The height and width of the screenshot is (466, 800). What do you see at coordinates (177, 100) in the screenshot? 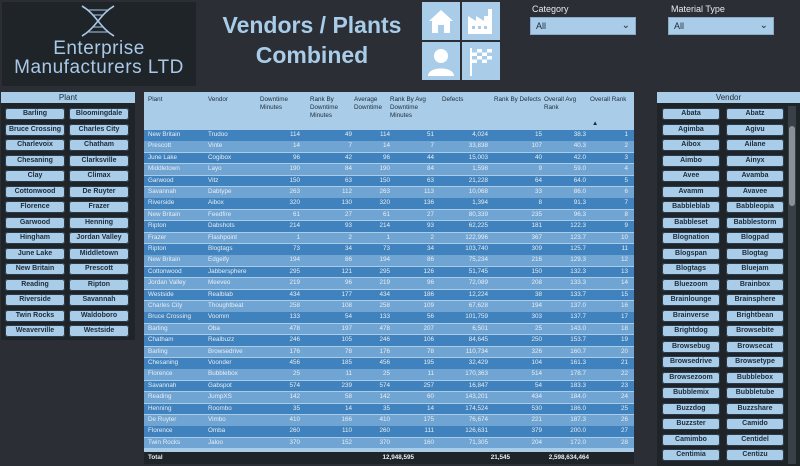
I see `column-header: Plant` at bounding box center [177, 100].